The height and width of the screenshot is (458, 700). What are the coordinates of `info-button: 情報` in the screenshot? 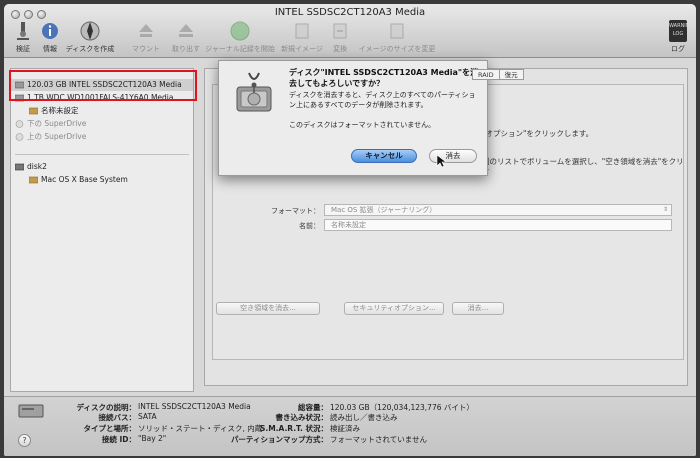 It's located at (50, 38).